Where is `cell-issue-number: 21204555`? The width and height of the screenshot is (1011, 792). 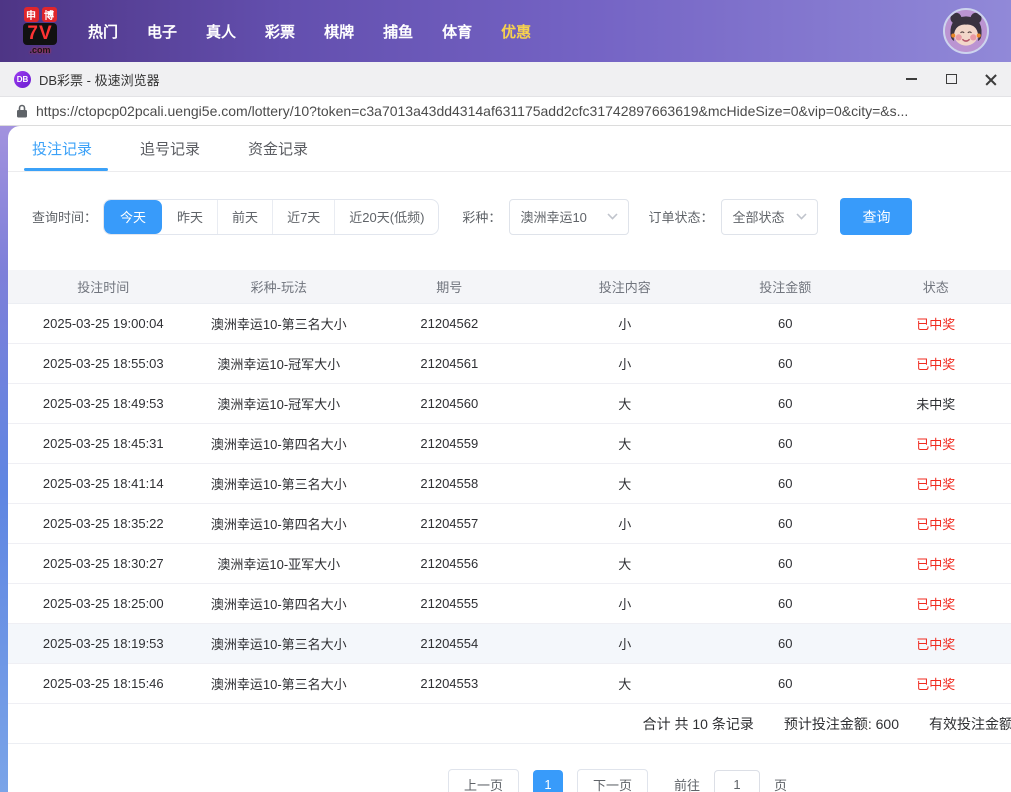 cell-issue-number: 21204555 is located at coordinates (449, 603).